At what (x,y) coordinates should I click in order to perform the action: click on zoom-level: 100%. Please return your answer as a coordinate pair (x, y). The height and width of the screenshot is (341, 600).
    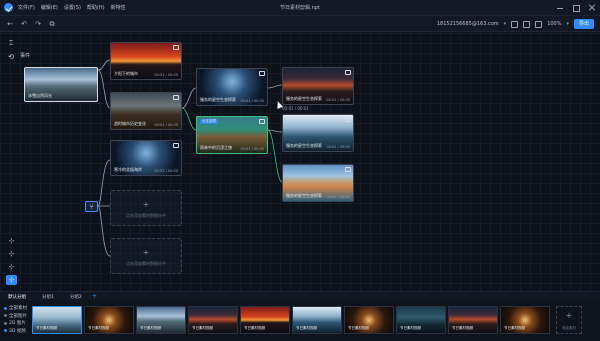
    Looking at the image, I should click on (554, 24).